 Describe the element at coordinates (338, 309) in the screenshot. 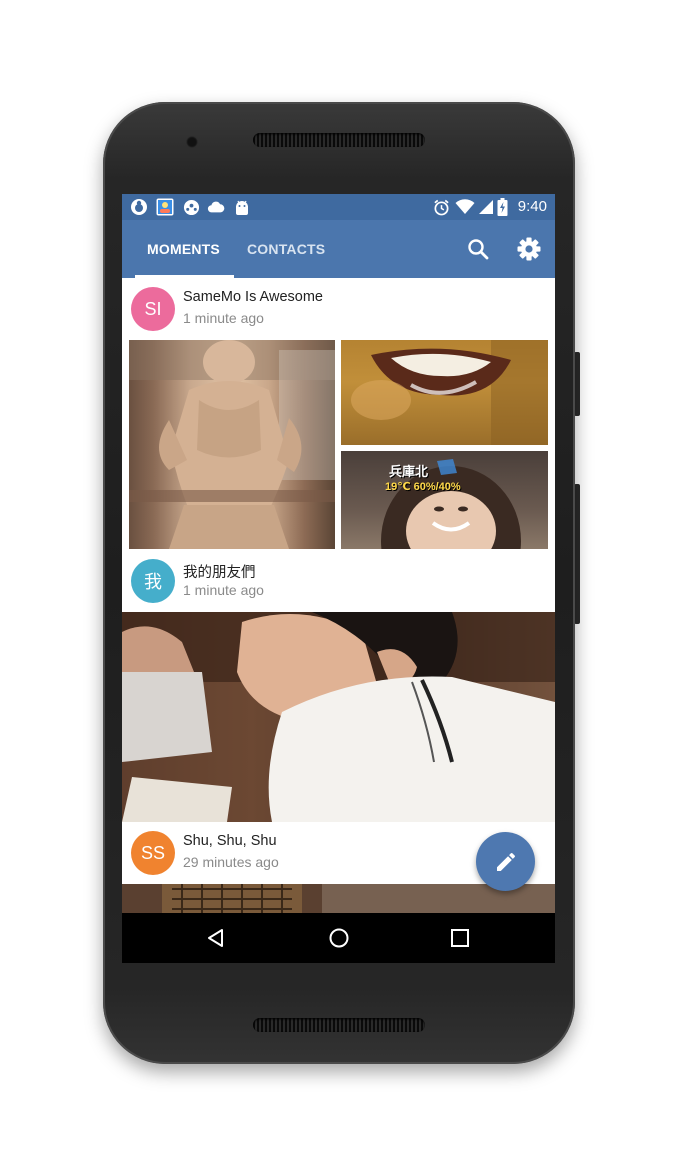

I see `post-header: SI SameMo Is Awesome 1 minute ago` at that location.